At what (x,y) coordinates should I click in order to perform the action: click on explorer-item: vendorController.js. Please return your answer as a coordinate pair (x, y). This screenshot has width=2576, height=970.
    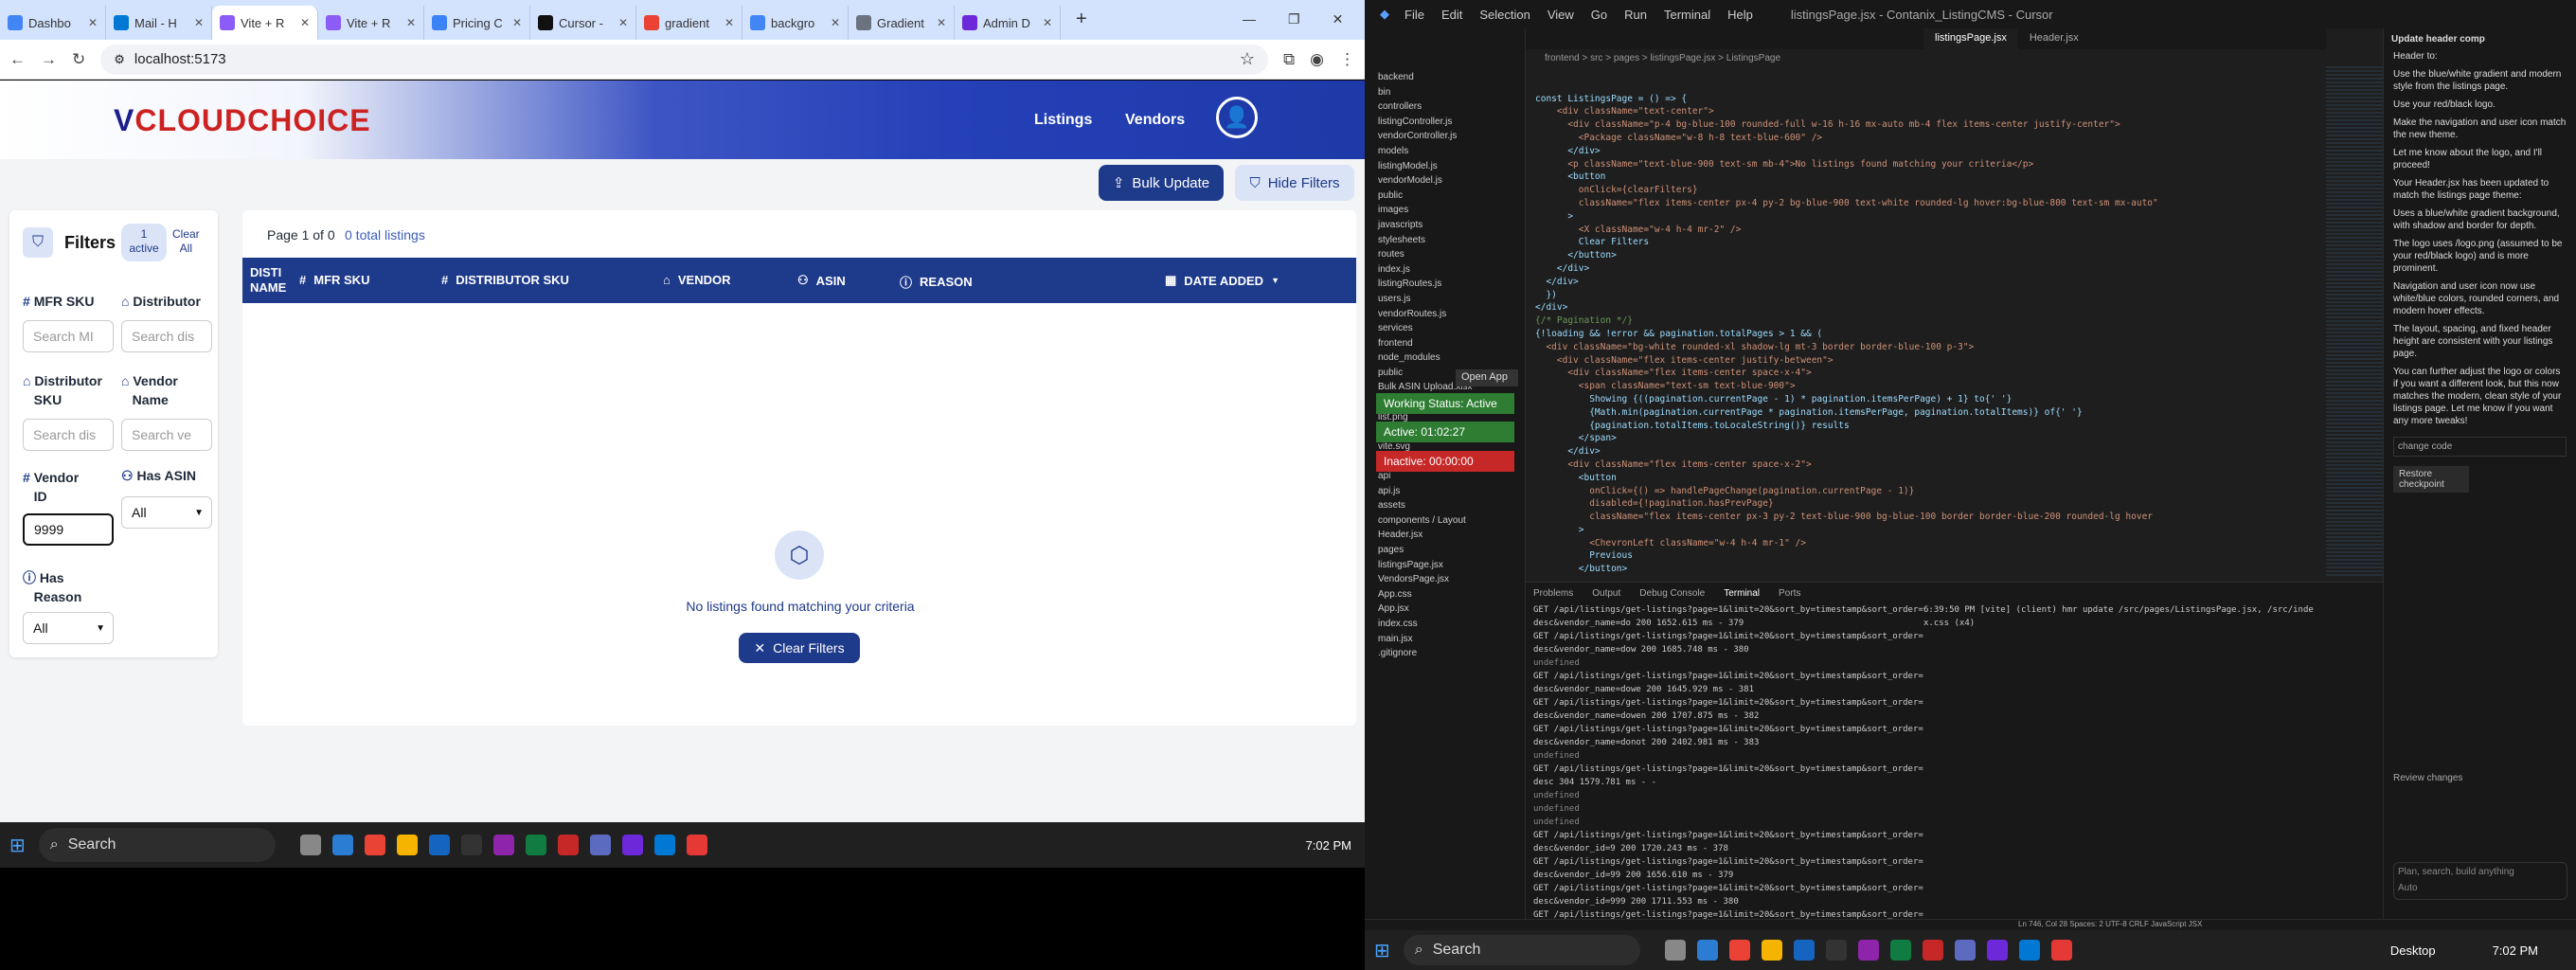
    Looking at the image, I should click on (1445, 136).